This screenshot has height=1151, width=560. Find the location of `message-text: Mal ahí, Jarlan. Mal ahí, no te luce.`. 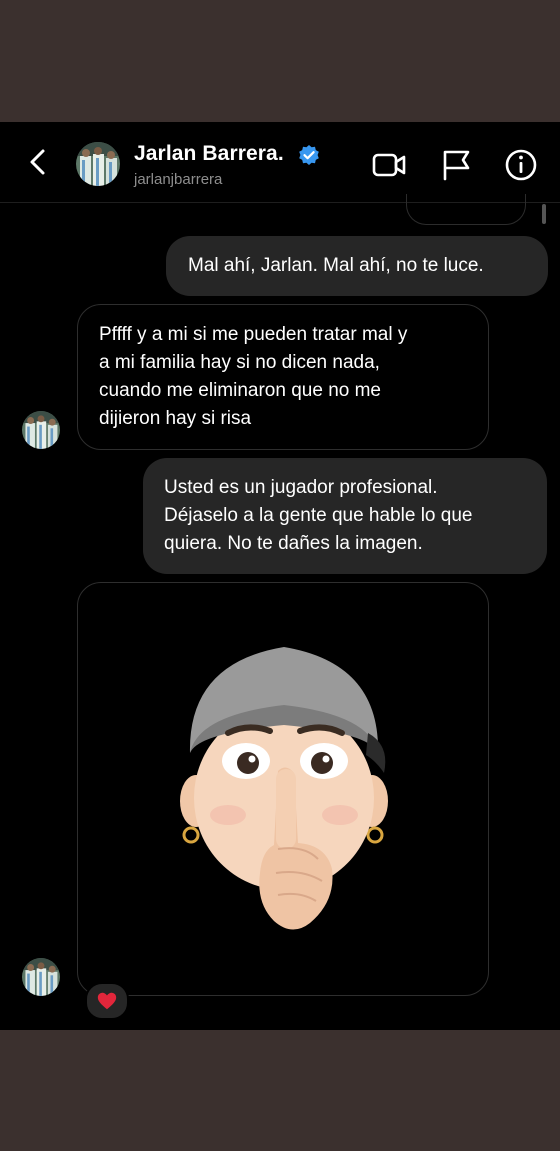

message-text: Mal ahí, Jarlan. Mal ahí, no te luce. is located at coordinates (336, 265).